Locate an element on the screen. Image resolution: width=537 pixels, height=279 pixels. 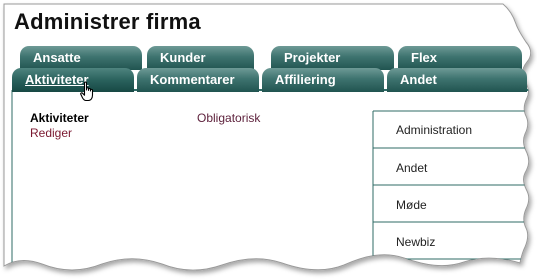
tab-label: Kunder is located at coordinates (183, 57).